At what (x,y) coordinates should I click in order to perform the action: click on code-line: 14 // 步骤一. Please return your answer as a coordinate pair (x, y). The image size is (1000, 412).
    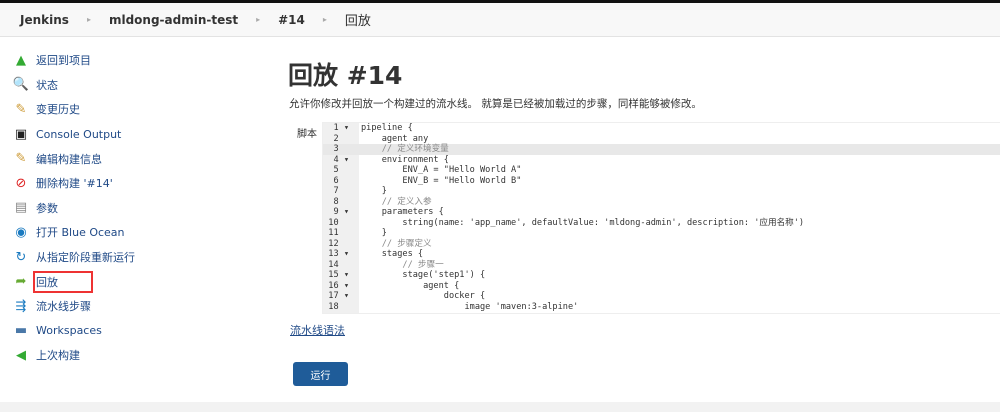
    Looking at the image, I should click on (661, 265).